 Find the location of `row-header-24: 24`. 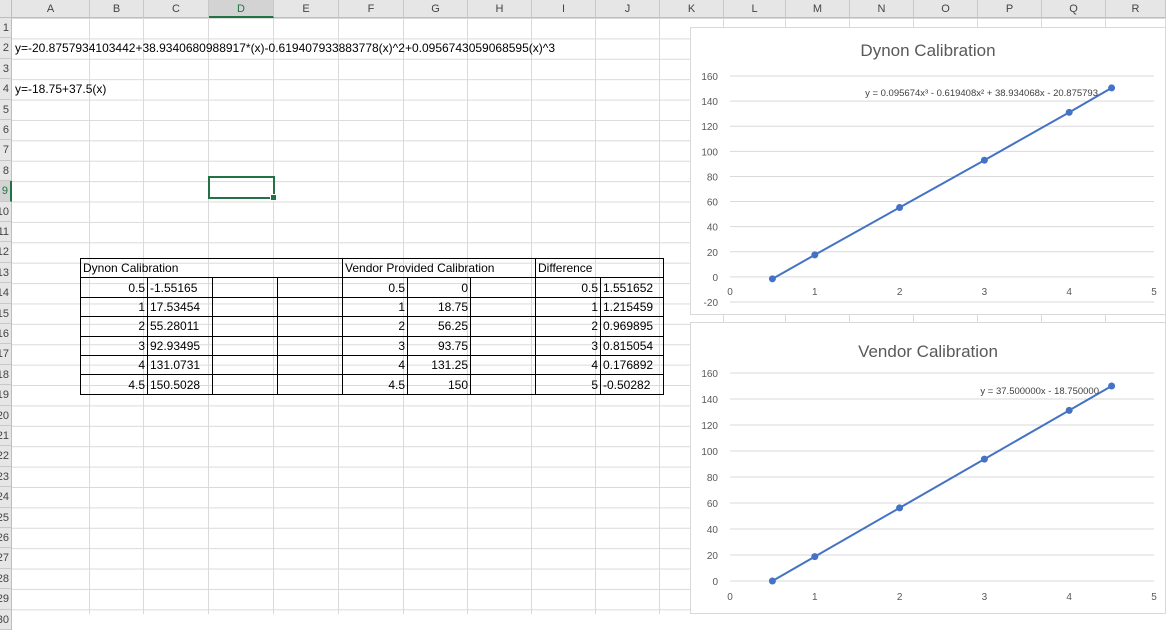

row-header-24: 24 is located at coordinates (6, 497).